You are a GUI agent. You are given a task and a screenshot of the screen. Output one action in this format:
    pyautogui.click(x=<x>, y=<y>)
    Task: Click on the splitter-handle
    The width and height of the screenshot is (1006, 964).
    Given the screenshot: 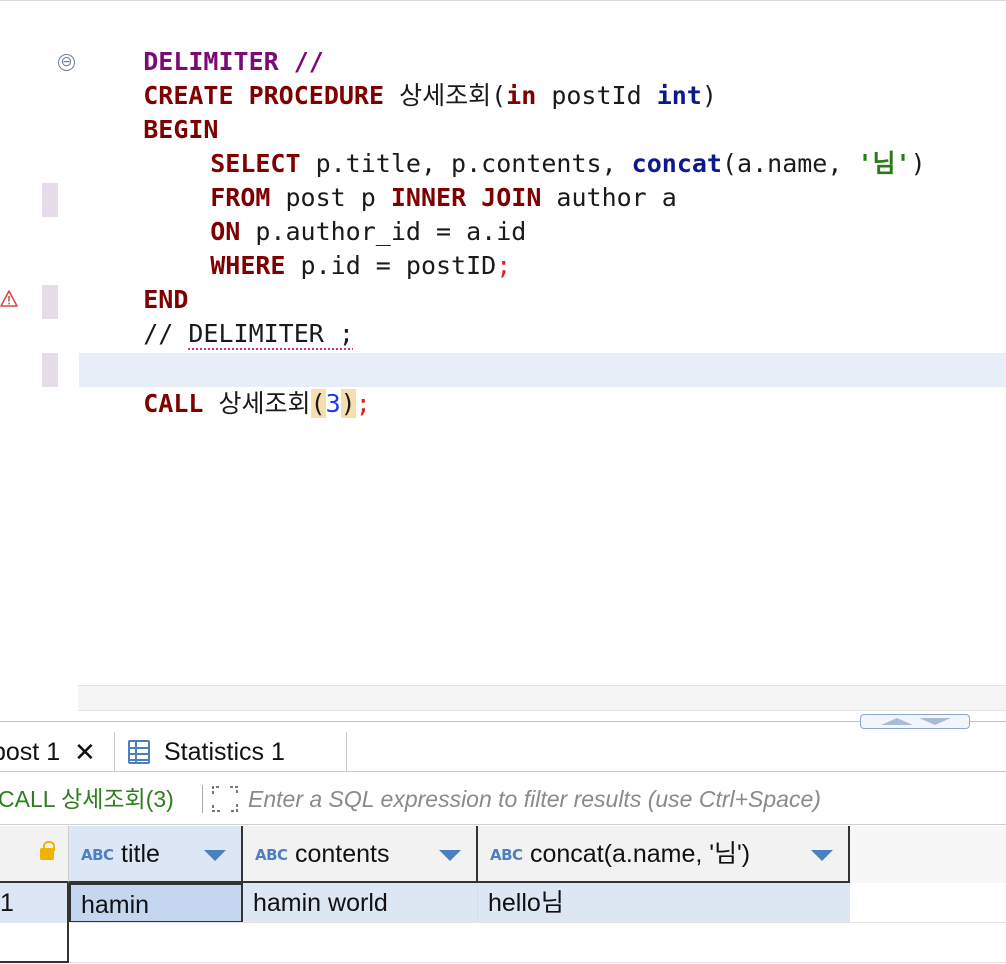 What is the action you would take?
    pyautogui.click(x=915, y=721)
    